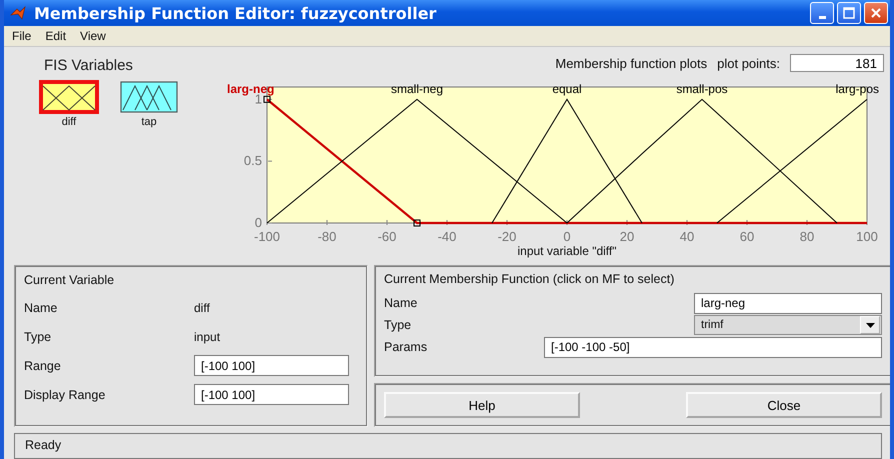 This screenshot has height=459, width=894. What do you see at coordinates (149, 122) in the screenshot?
I see `variable-label: tap` at bounding box center [149, 122].